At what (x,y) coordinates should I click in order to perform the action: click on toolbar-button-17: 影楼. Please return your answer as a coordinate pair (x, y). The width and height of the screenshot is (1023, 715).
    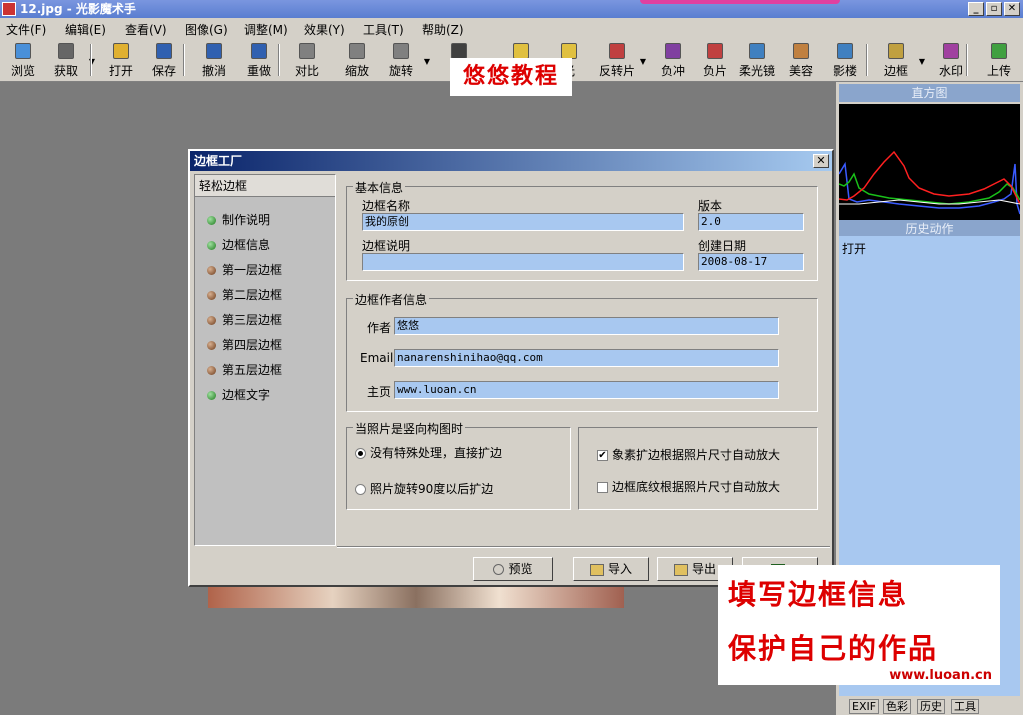
    Looking at the image, I should click on (845, 60).